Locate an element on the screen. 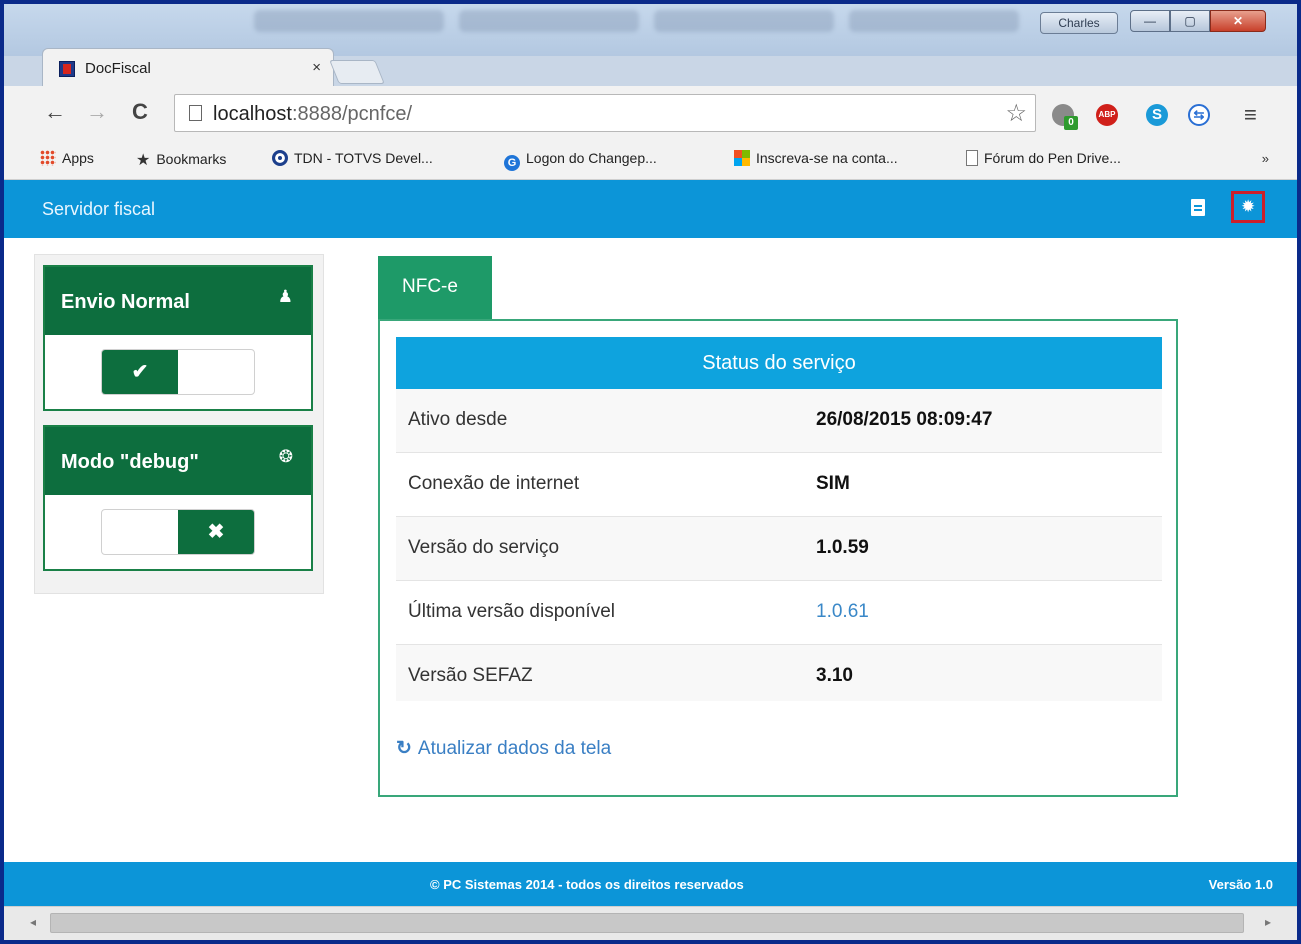  bug-icon: ❂ is located at coordinates (285, 456).